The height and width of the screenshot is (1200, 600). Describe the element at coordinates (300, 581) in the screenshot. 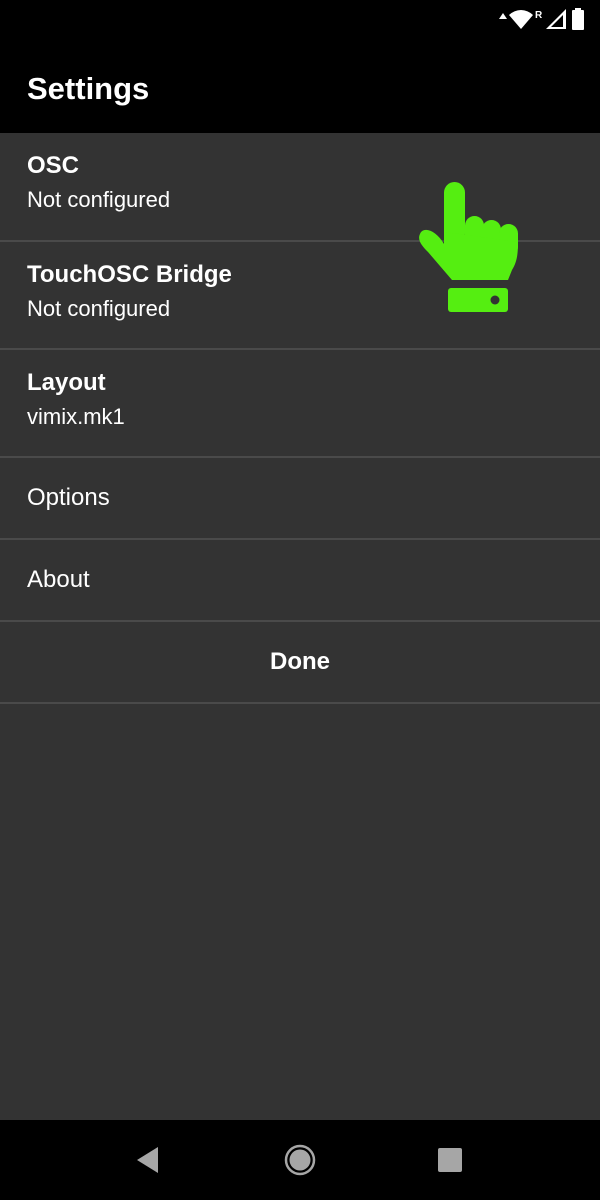

I see `about-item: About` at that location.